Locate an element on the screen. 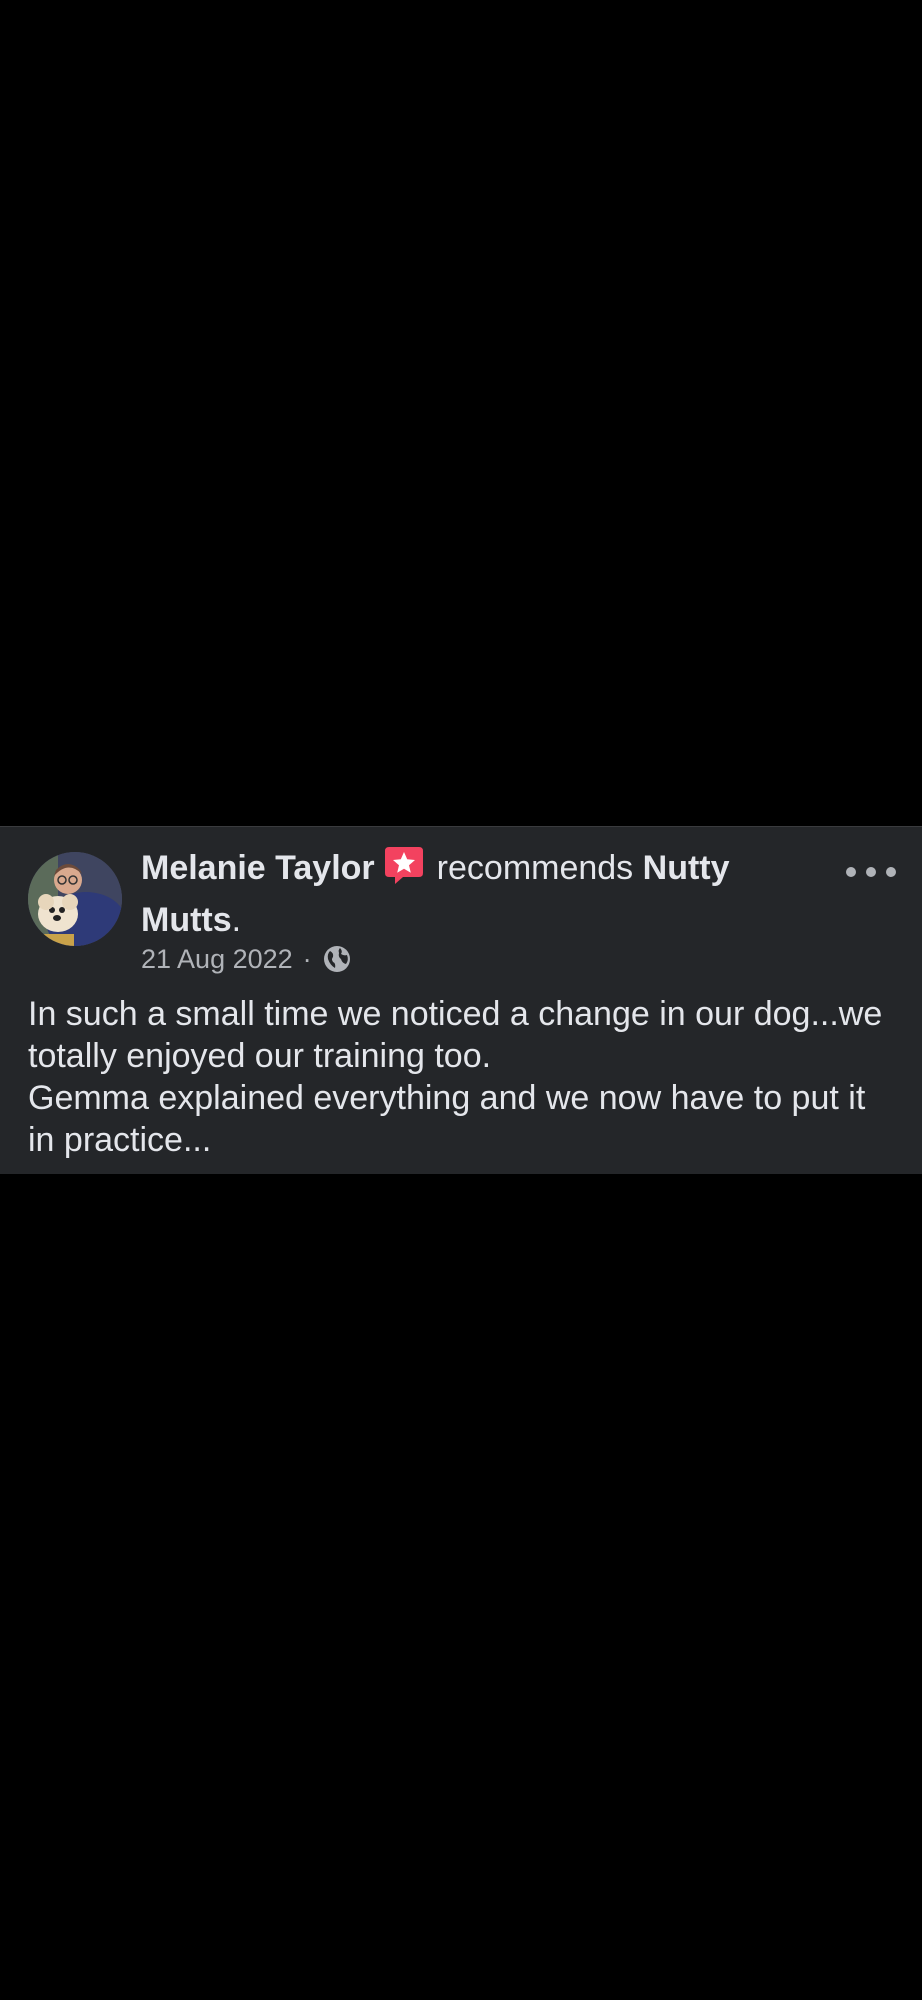  post-meta: 21 Aug 2022 · is located at coordinates (246, 959).